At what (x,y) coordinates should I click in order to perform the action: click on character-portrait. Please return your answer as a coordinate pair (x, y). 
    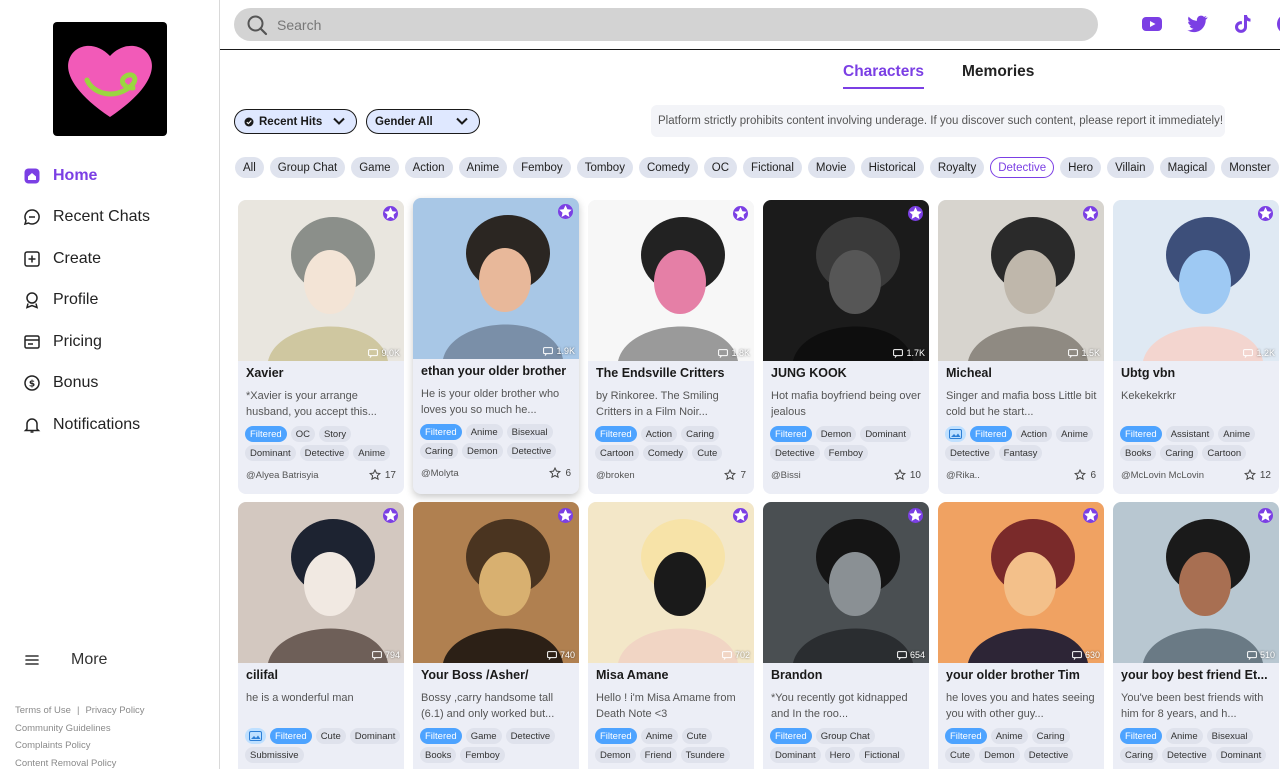
    Looking at the image, I should click on (671, 582).